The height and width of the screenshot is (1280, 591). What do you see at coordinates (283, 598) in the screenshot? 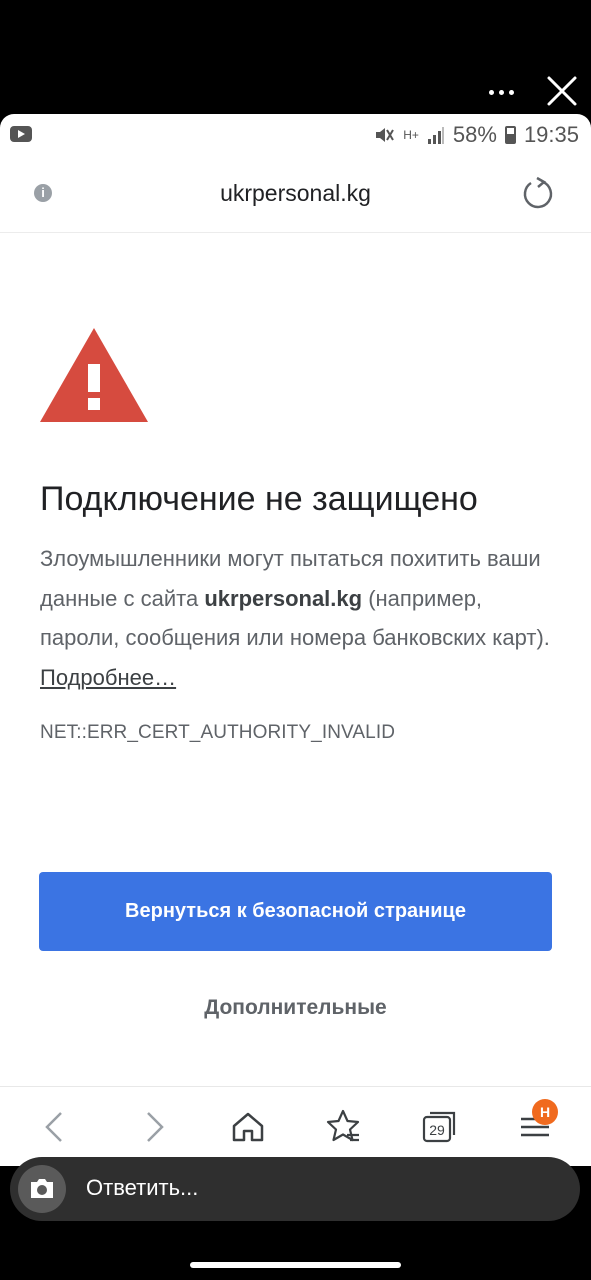
I see `desc-site: ukrpersonal.kg` at bounding box center [283, 598].